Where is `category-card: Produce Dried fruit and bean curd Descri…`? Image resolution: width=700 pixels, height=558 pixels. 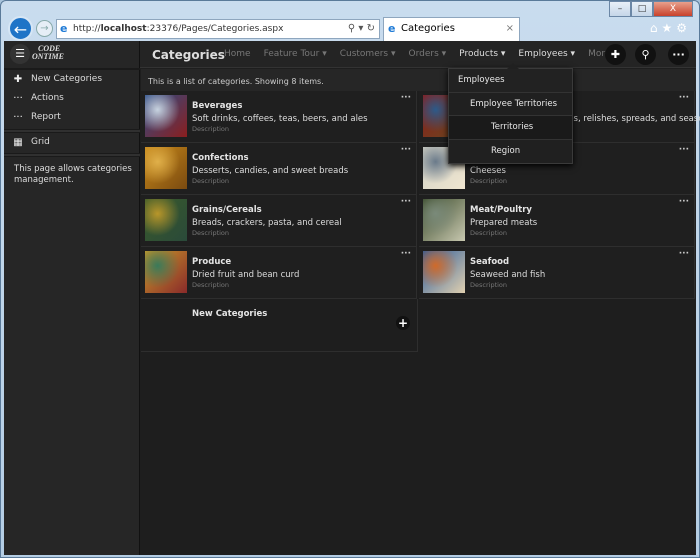
category-card: Produce Dried fruit and bean curd Descri… is located at coordinates (279, 273).